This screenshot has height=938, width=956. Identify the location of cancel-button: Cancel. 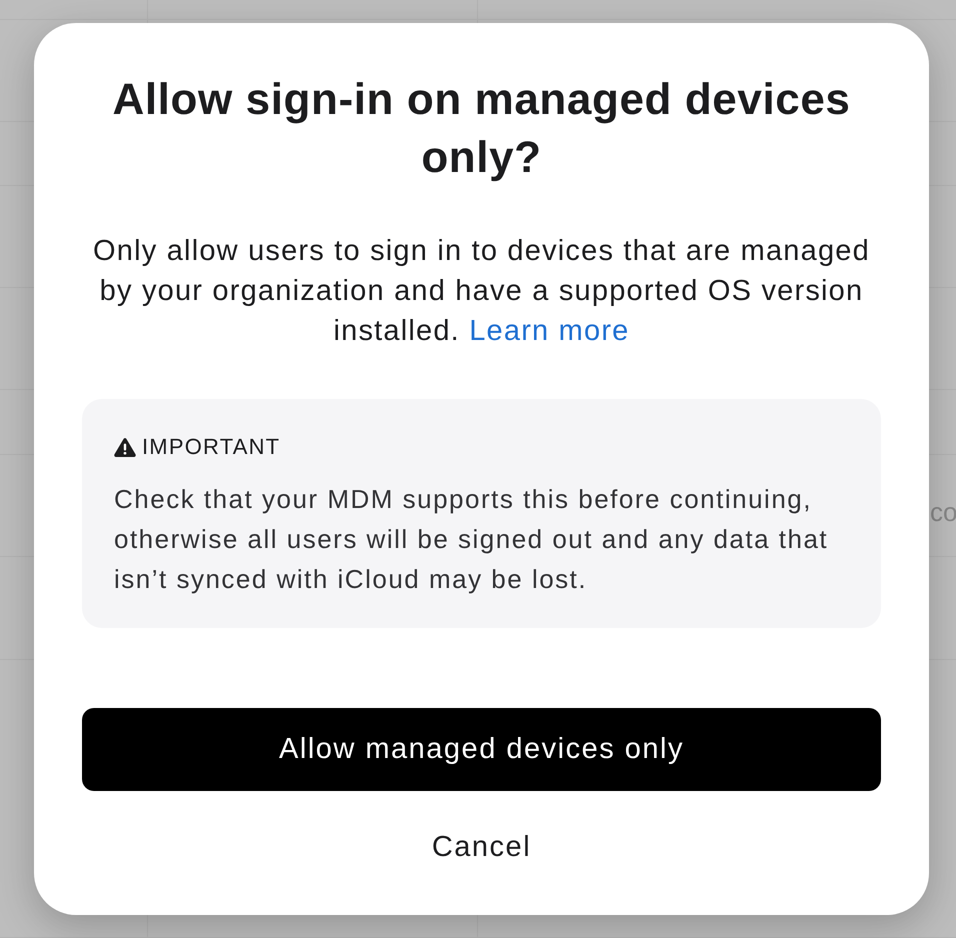
(482, 847).